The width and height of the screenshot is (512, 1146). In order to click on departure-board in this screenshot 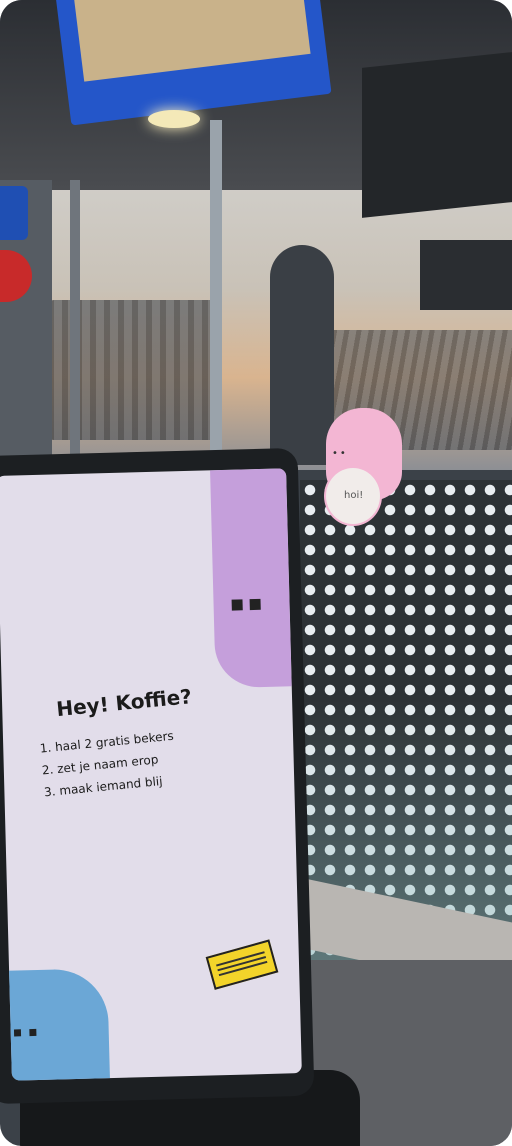, I will do `click(466, 275)`.